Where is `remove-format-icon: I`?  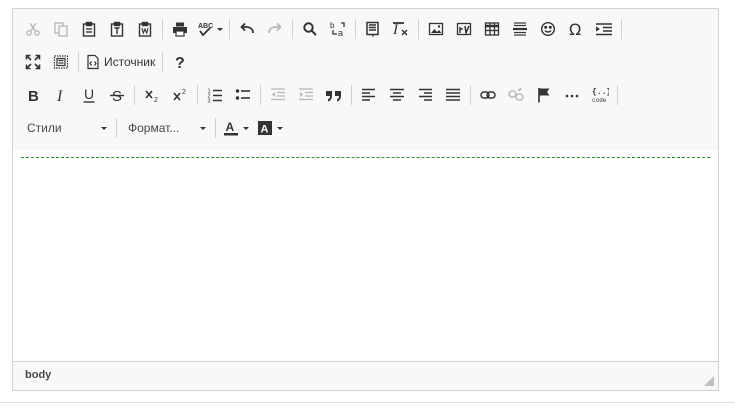 remove-format-icon: I is located at coordinates (400, 29).